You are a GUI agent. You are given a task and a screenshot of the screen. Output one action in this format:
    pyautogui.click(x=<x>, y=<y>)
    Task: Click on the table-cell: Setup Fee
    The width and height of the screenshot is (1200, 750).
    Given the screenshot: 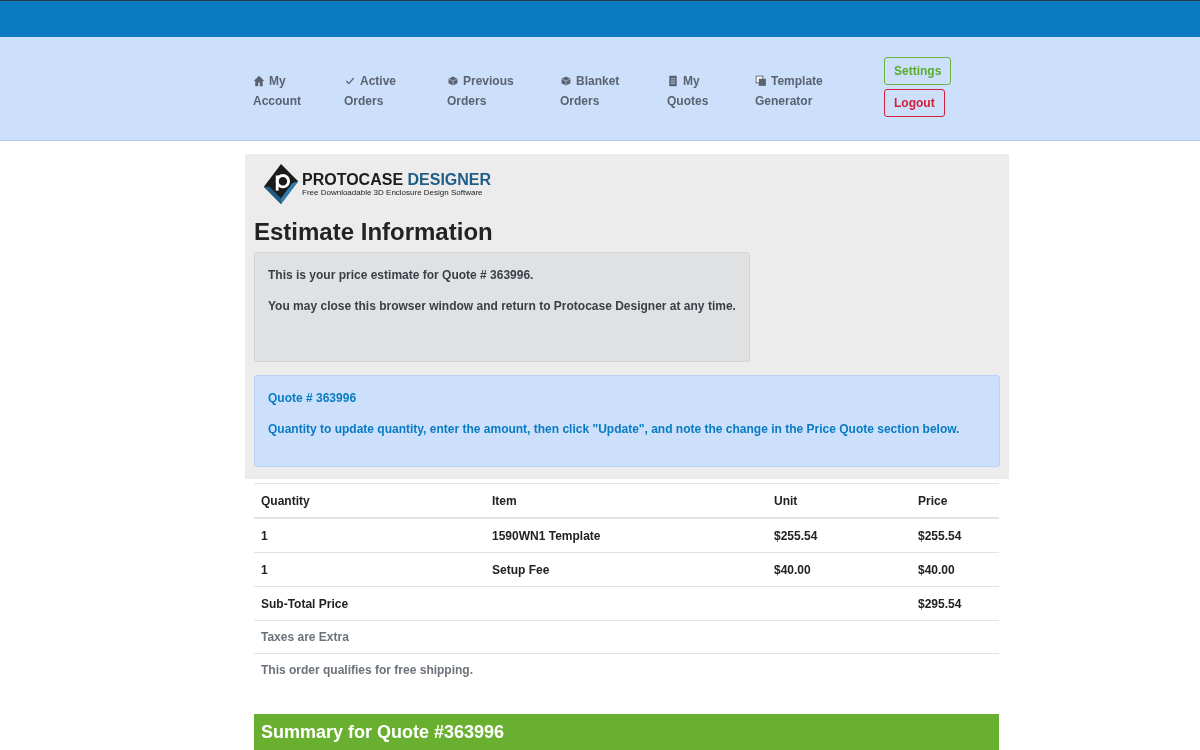 What is the action you would take?
    pyautogui.click(x=521, y=569)
    